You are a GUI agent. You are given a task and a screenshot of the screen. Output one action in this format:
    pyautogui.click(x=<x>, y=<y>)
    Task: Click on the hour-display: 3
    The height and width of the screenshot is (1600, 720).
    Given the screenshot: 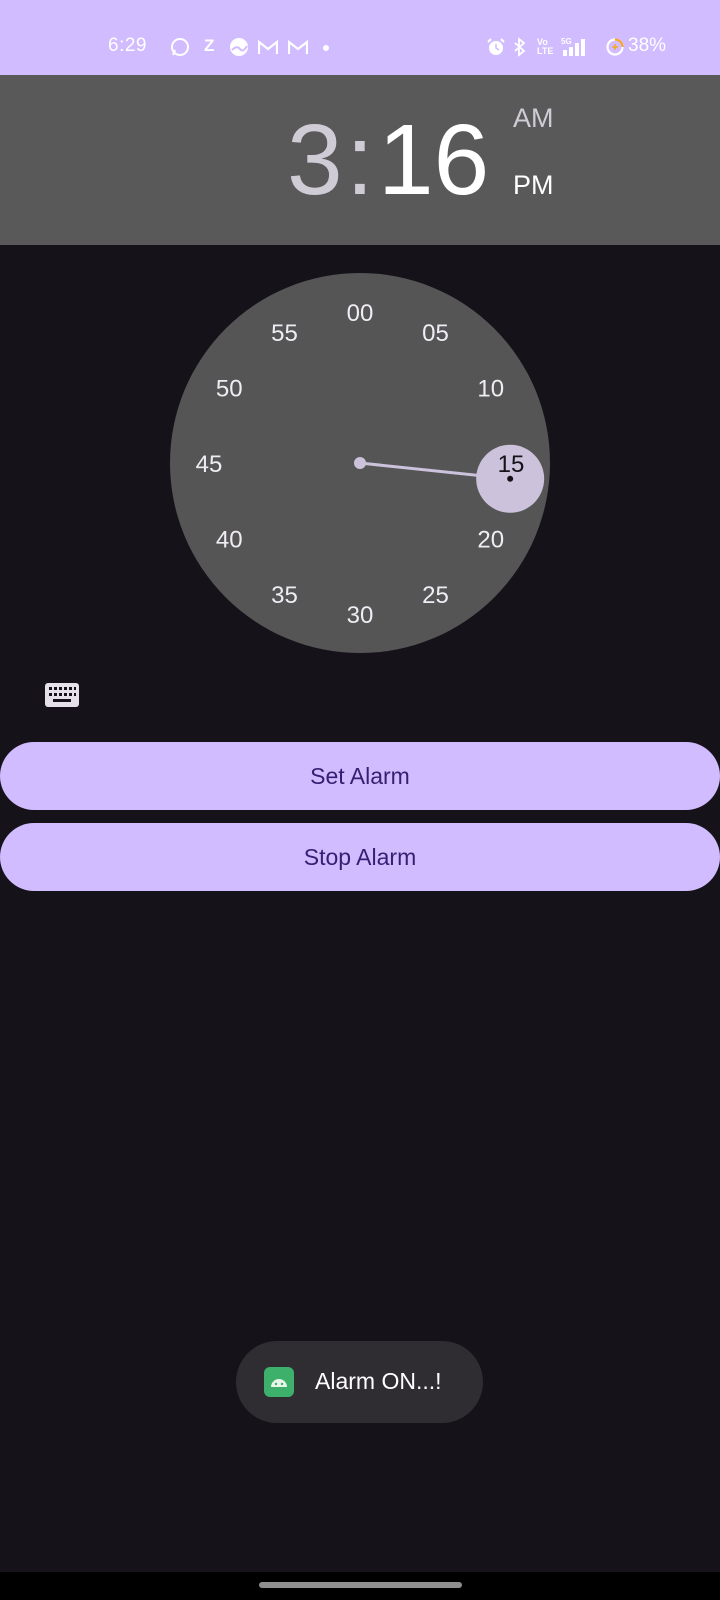 What is the action you would take?
    pyautogui.click(x=315, y=160)
    